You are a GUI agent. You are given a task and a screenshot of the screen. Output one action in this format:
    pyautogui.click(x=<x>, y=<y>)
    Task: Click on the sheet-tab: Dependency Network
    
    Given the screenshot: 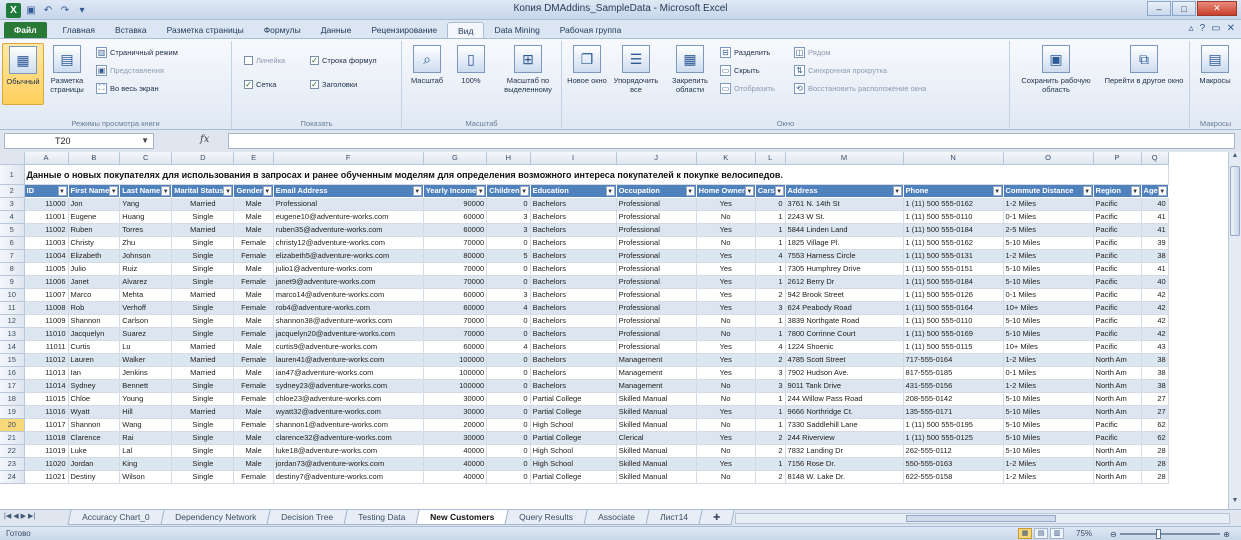 What is the action you would take?
    pyautogui.click(x=215, y=517)
    